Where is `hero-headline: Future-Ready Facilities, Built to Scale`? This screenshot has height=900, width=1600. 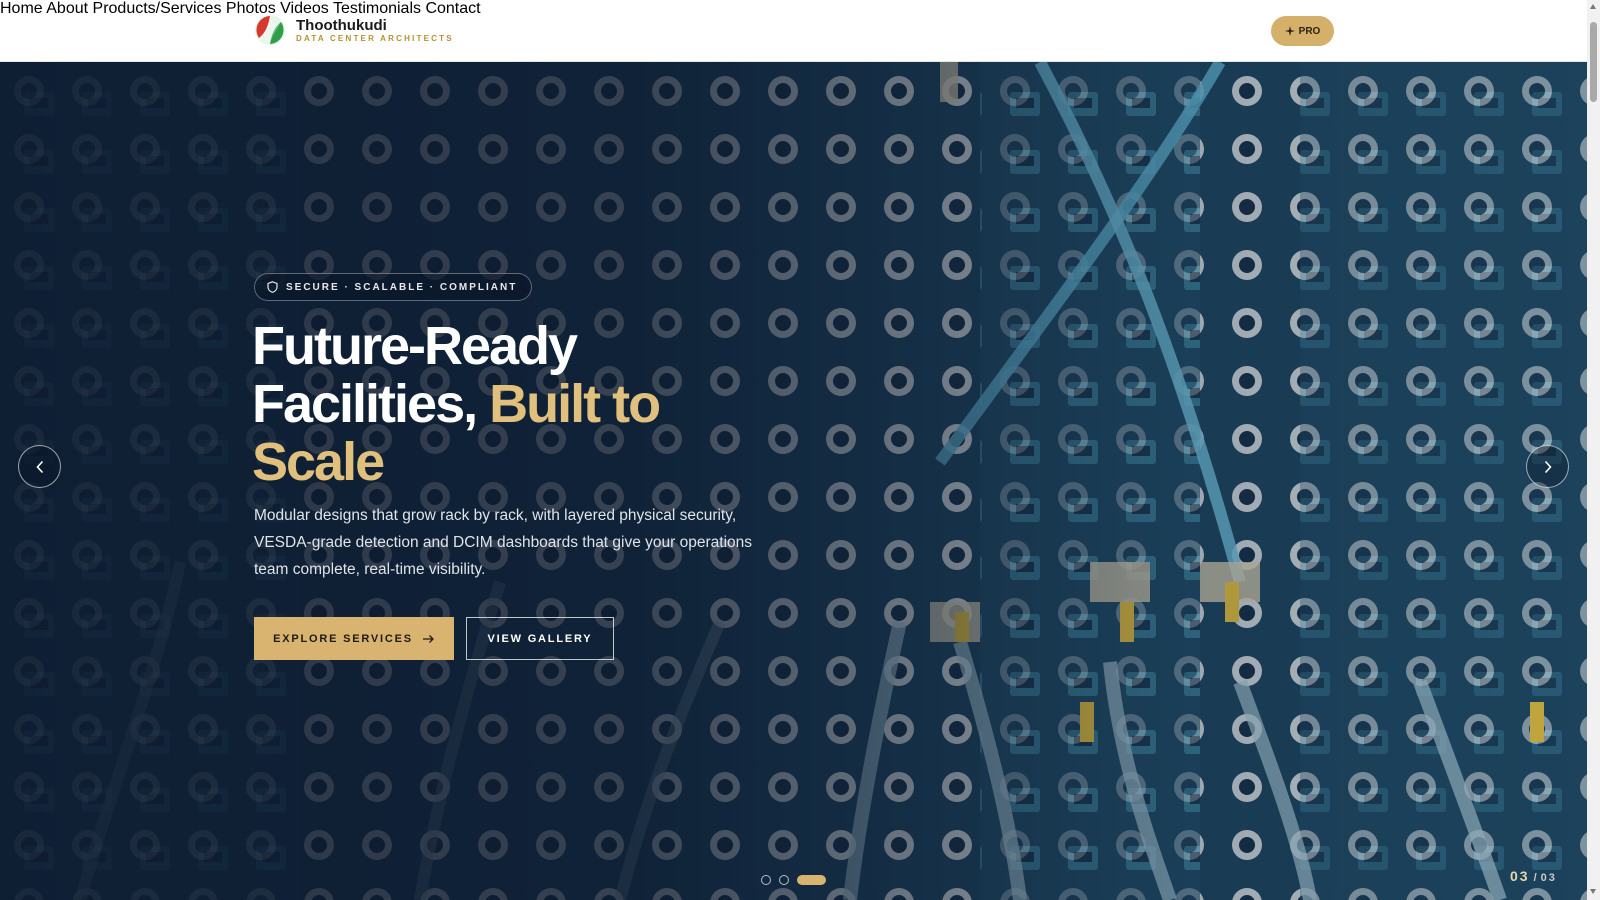
hero-headline: Future-Ready Facilities, Built to Scale is located at coordinates (512, 404).